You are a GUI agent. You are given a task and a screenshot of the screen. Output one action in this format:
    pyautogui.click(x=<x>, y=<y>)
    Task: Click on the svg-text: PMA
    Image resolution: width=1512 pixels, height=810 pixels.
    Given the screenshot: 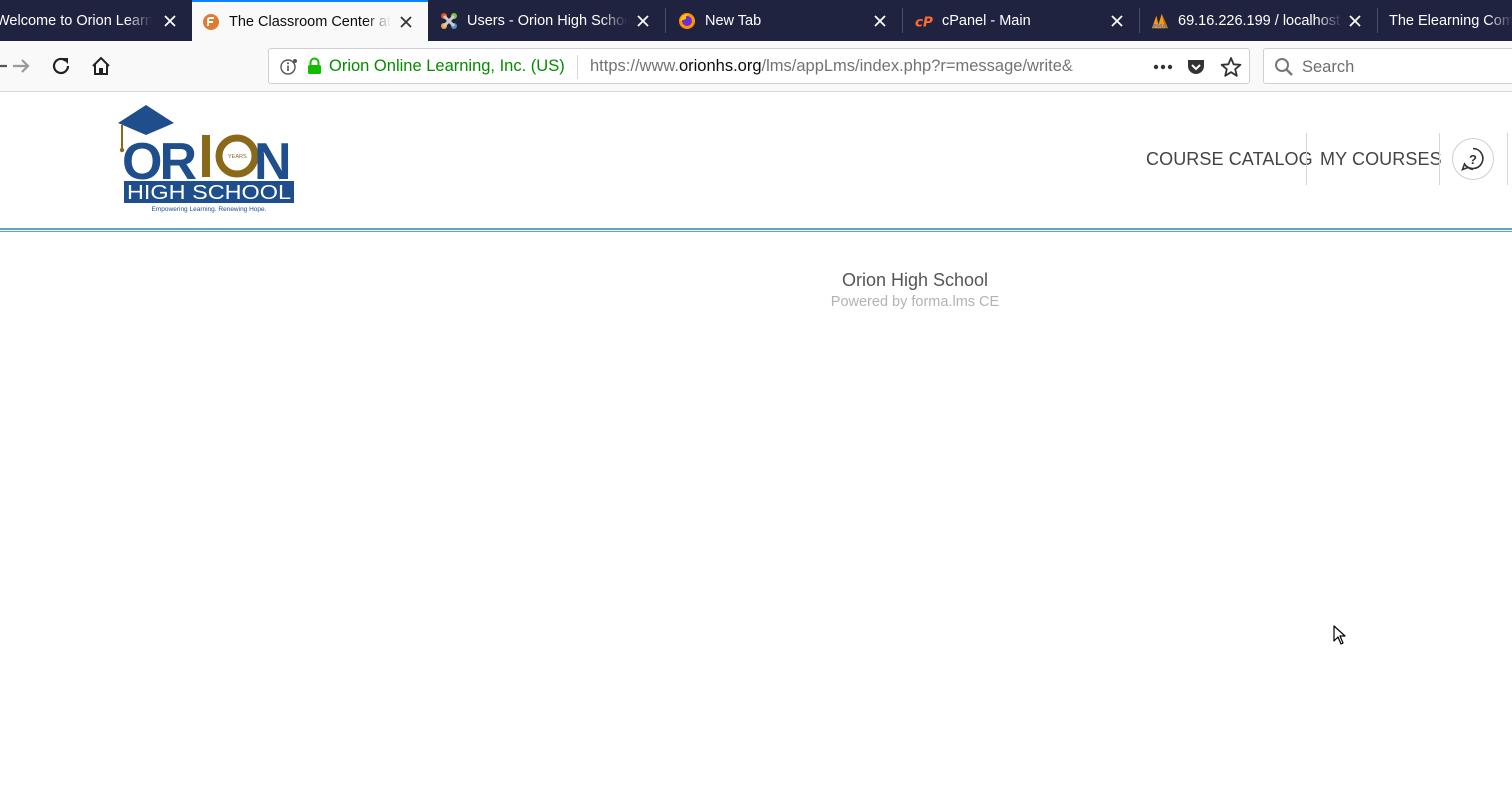 What is the action you would take?
    pyautogui.click(x=1160, y=27)
    